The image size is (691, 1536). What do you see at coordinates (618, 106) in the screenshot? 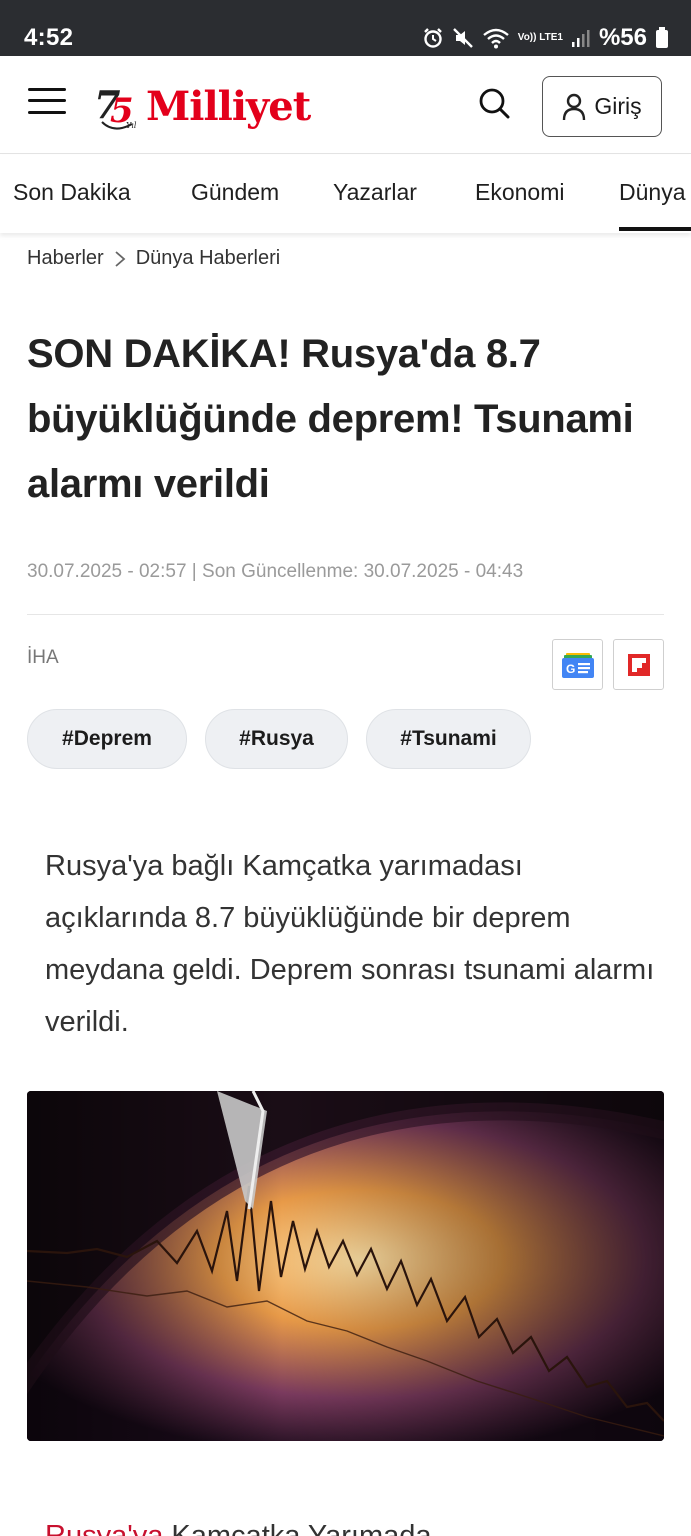
I see `login-label: Giriş` at bounding box center [618, 106].